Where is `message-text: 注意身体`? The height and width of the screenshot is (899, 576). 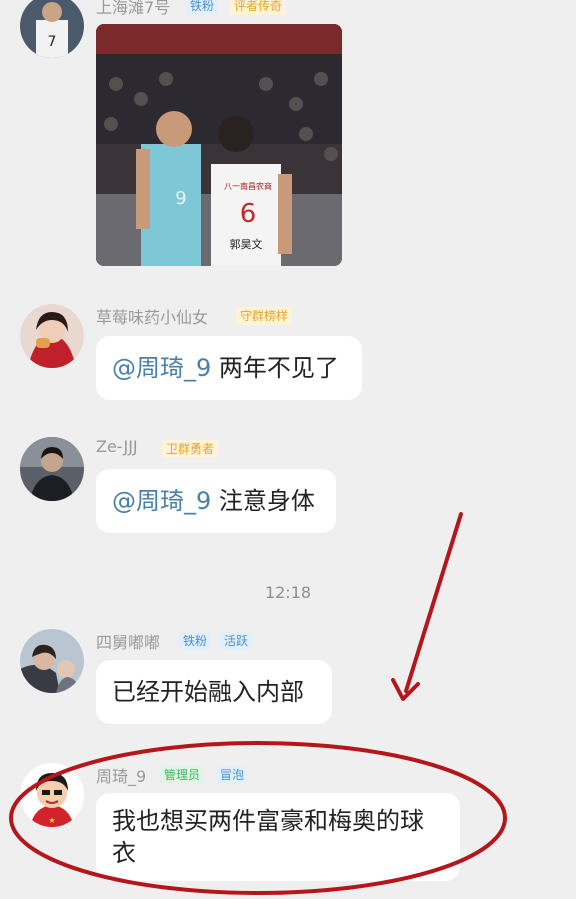
message-text: 注意身体 is located at coordinates (263, 501).